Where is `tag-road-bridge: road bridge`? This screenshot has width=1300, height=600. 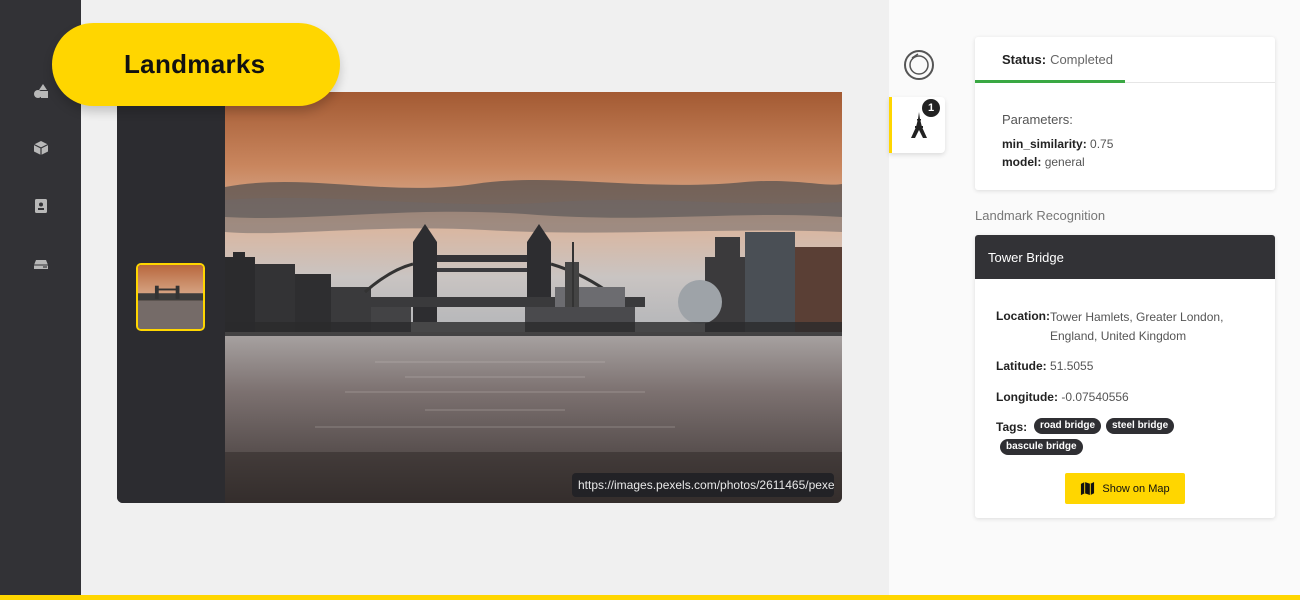 tag-road-bridge: road bridge is located at coordinates (1068, 426).